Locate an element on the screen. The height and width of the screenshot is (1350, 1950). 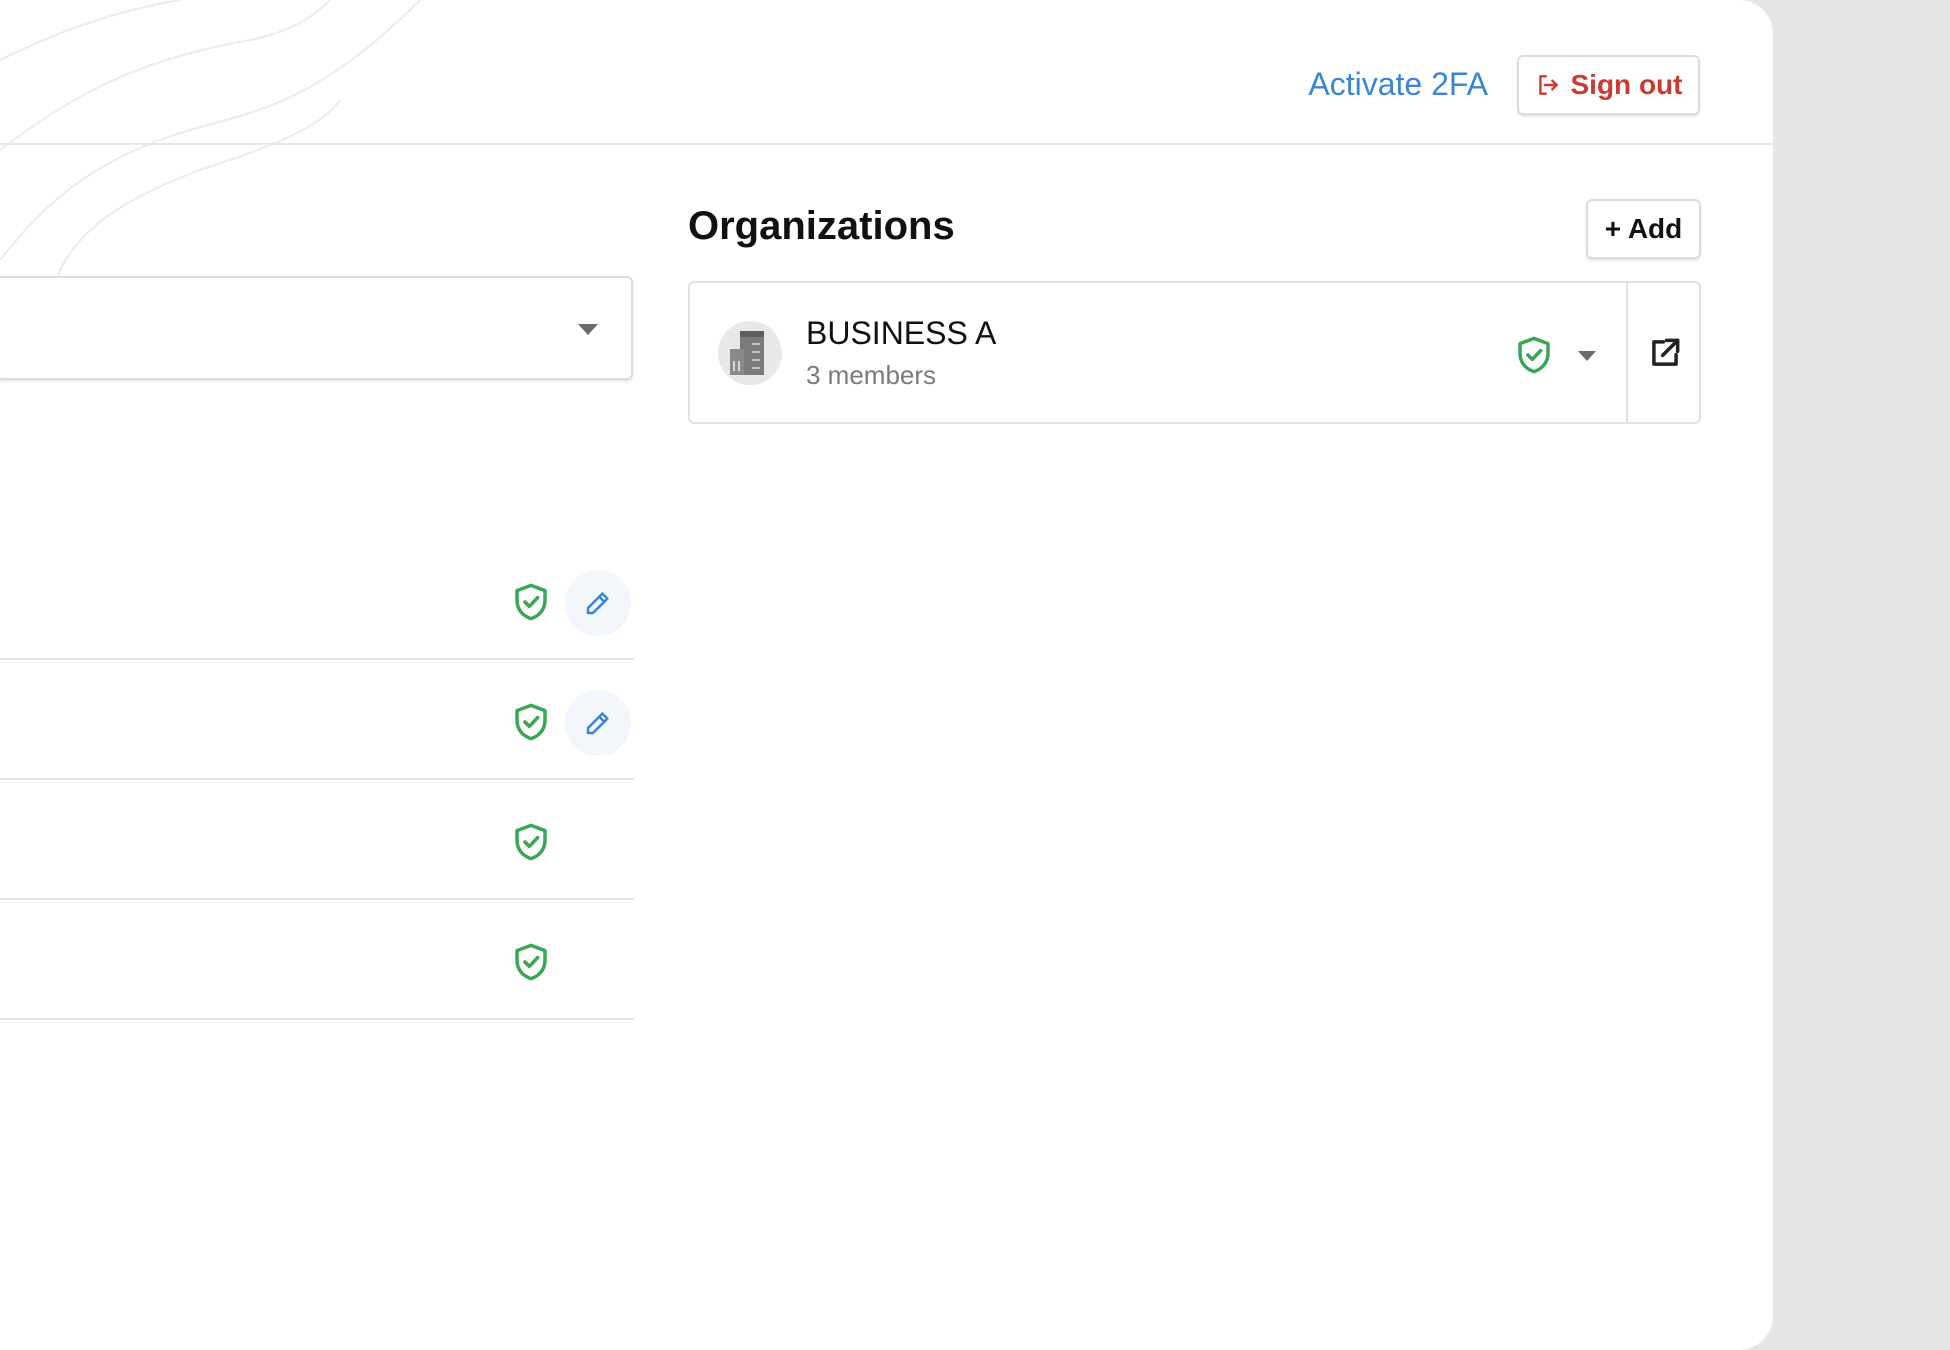
caret-down-icon is located at coordinates (588, 329).